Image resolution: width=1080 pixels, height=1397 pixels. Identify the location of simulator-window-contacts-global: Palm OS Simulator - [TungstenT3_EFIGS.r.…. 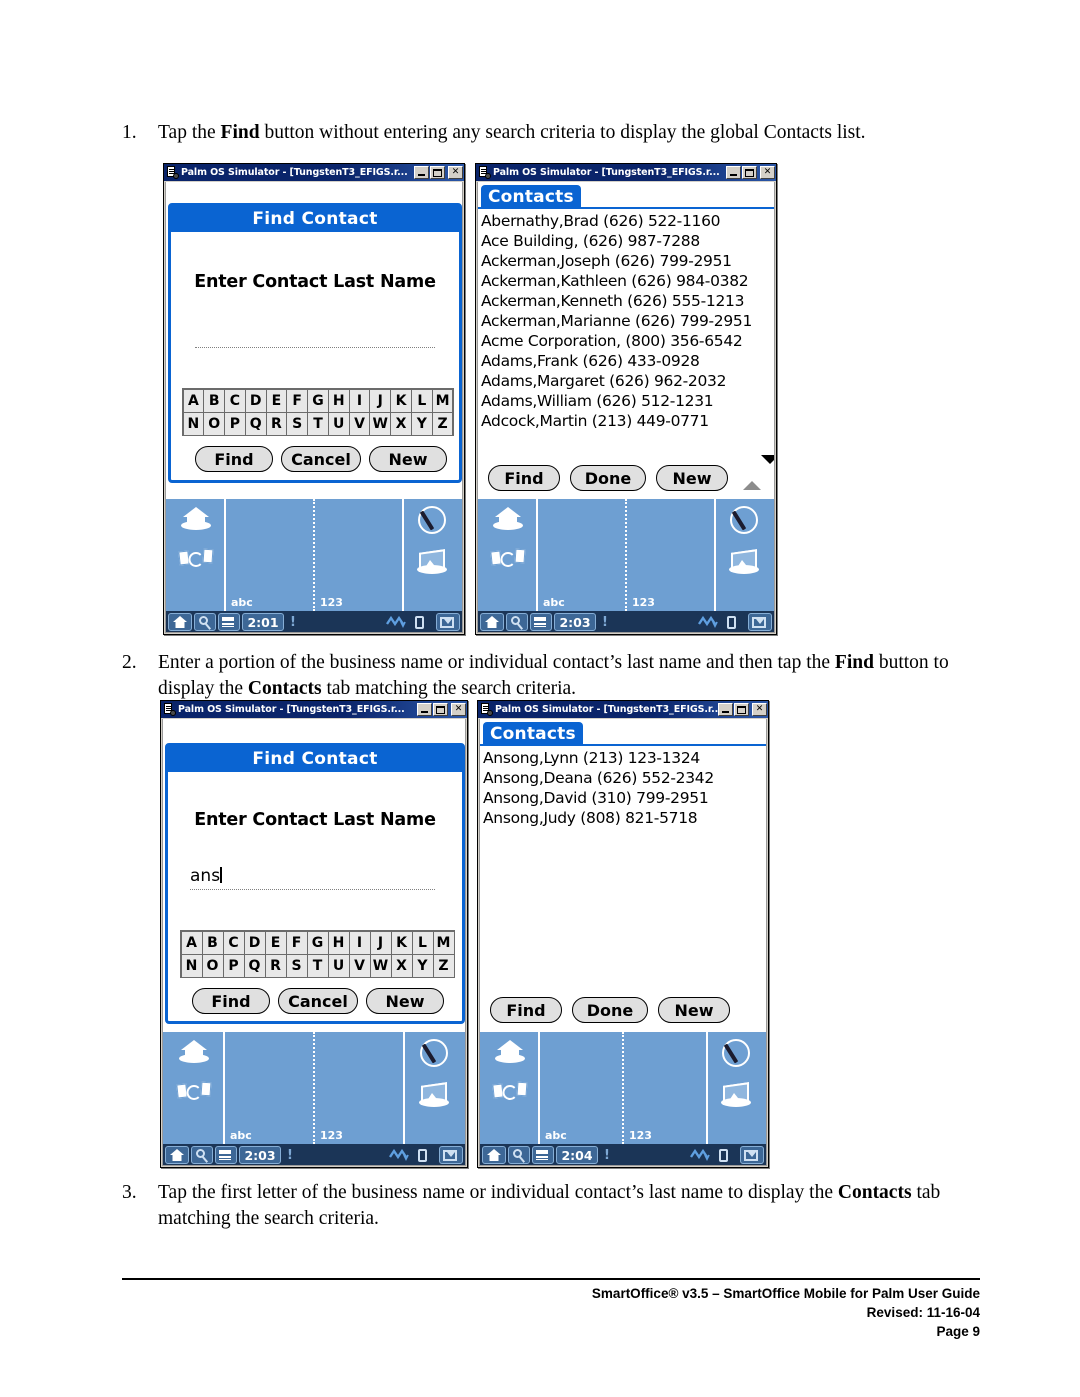
(626, 399).